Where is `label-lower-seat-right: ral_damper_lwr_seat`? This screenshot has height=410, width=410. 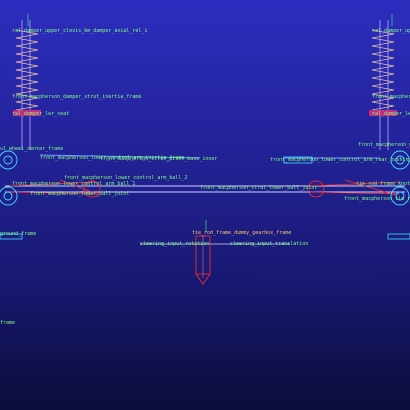
label-lower-seat-right: ral_damper_lwr_seat is located at coordinates (391, 114).